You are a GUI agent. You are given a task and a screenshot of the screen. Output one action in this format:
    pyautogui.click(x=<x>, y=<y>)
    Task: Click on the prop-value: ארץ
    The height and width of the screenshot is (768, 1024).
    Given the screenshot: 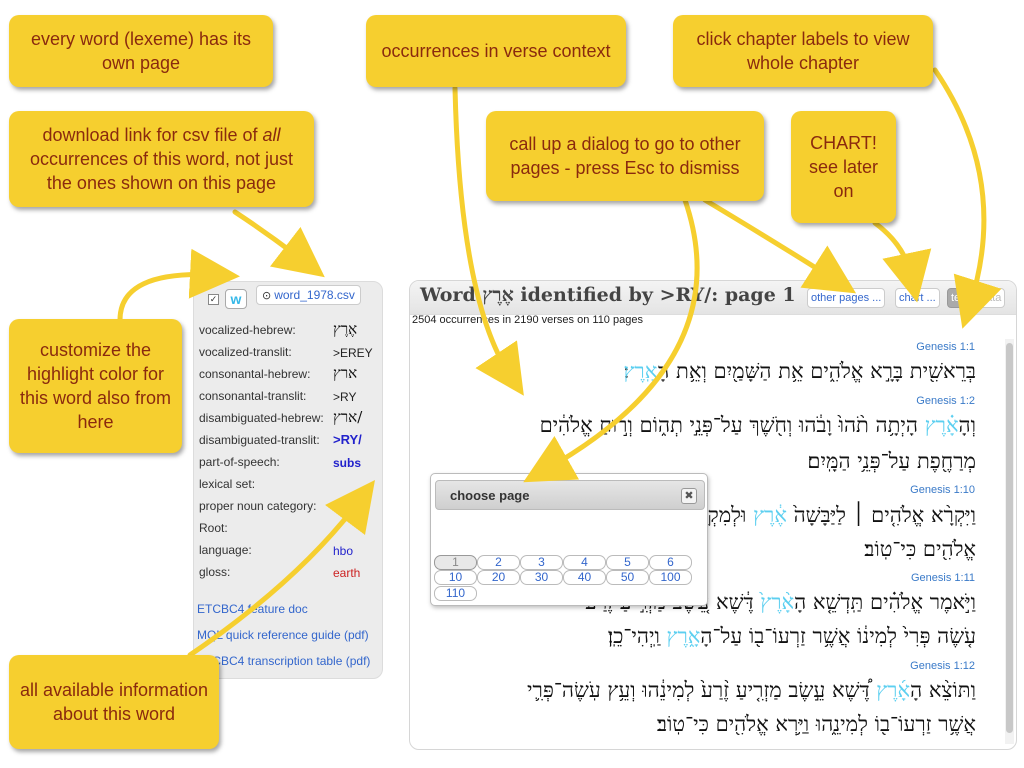 What is the action you would take?
    pyautogui.click(x=345, y=373)
    